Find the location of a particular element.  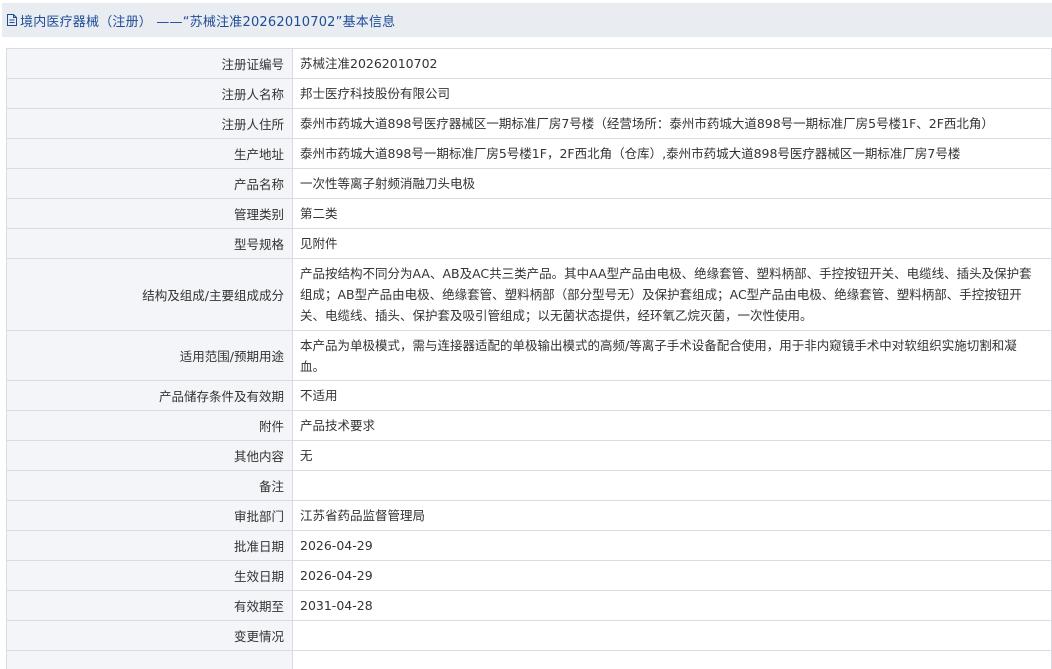

field-label is located at coordinates (149, 659).